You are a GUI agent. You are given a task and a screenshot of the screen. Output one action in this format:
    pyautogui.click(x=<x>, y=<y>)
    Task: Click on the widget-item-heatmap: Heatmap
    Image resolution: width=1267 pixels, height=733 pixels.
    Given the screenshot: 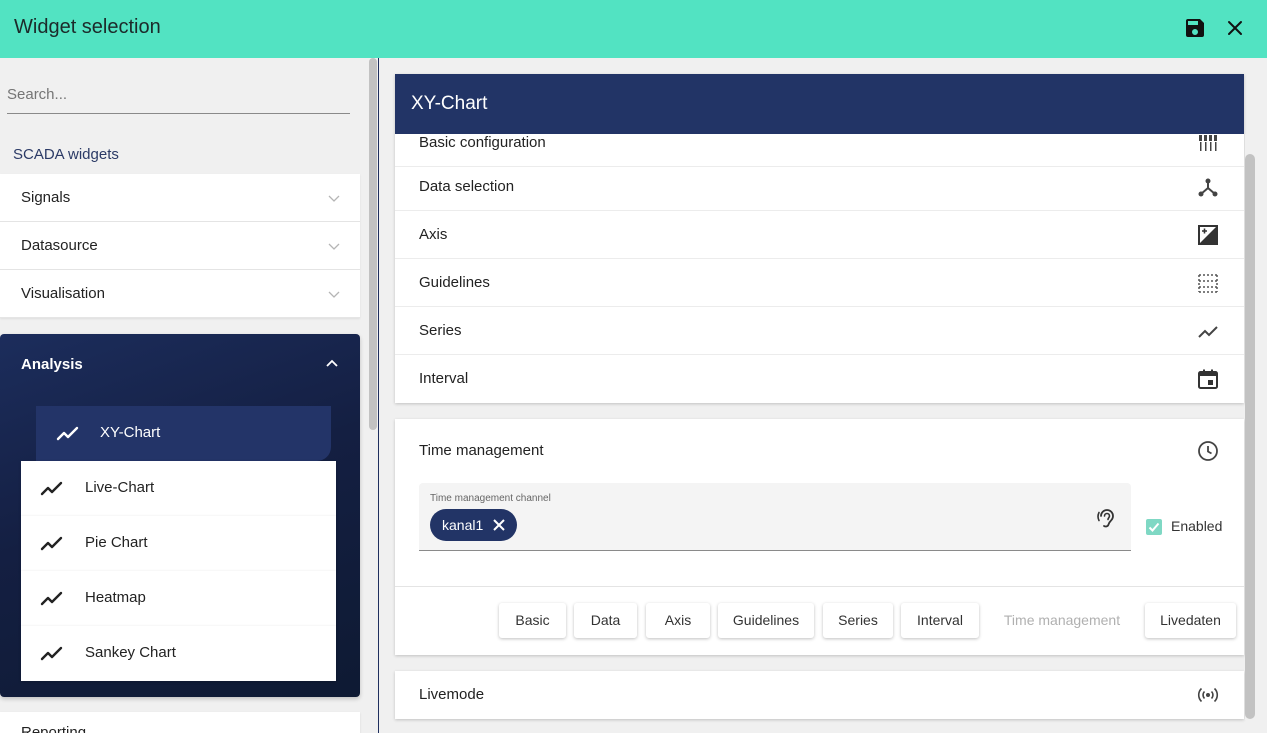 What is the action you would take?
    pyautogui.click(x=178, y=598)
    